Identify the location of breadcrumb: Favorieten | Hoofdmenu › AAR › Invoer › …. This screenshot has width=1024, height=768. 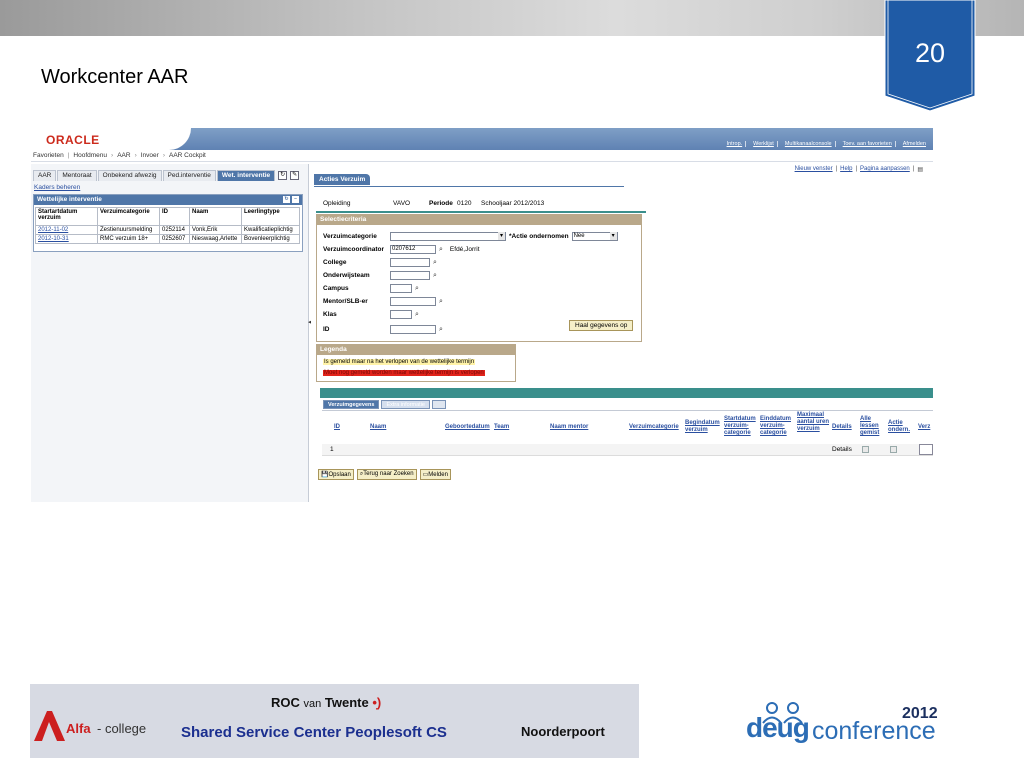
(119, 155).